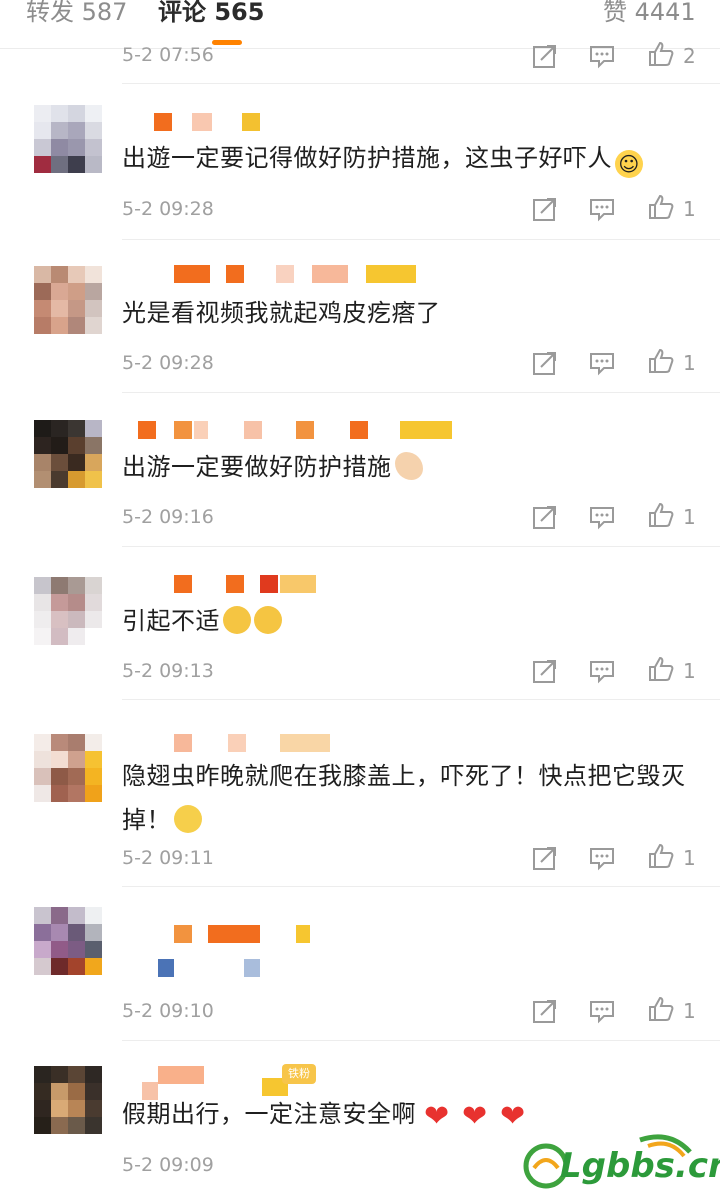 This screenshot has width=720, height=1200. I want to click on comment-text: 光是看视频我就起鸡皮疙瘩了, so click(281, 313).